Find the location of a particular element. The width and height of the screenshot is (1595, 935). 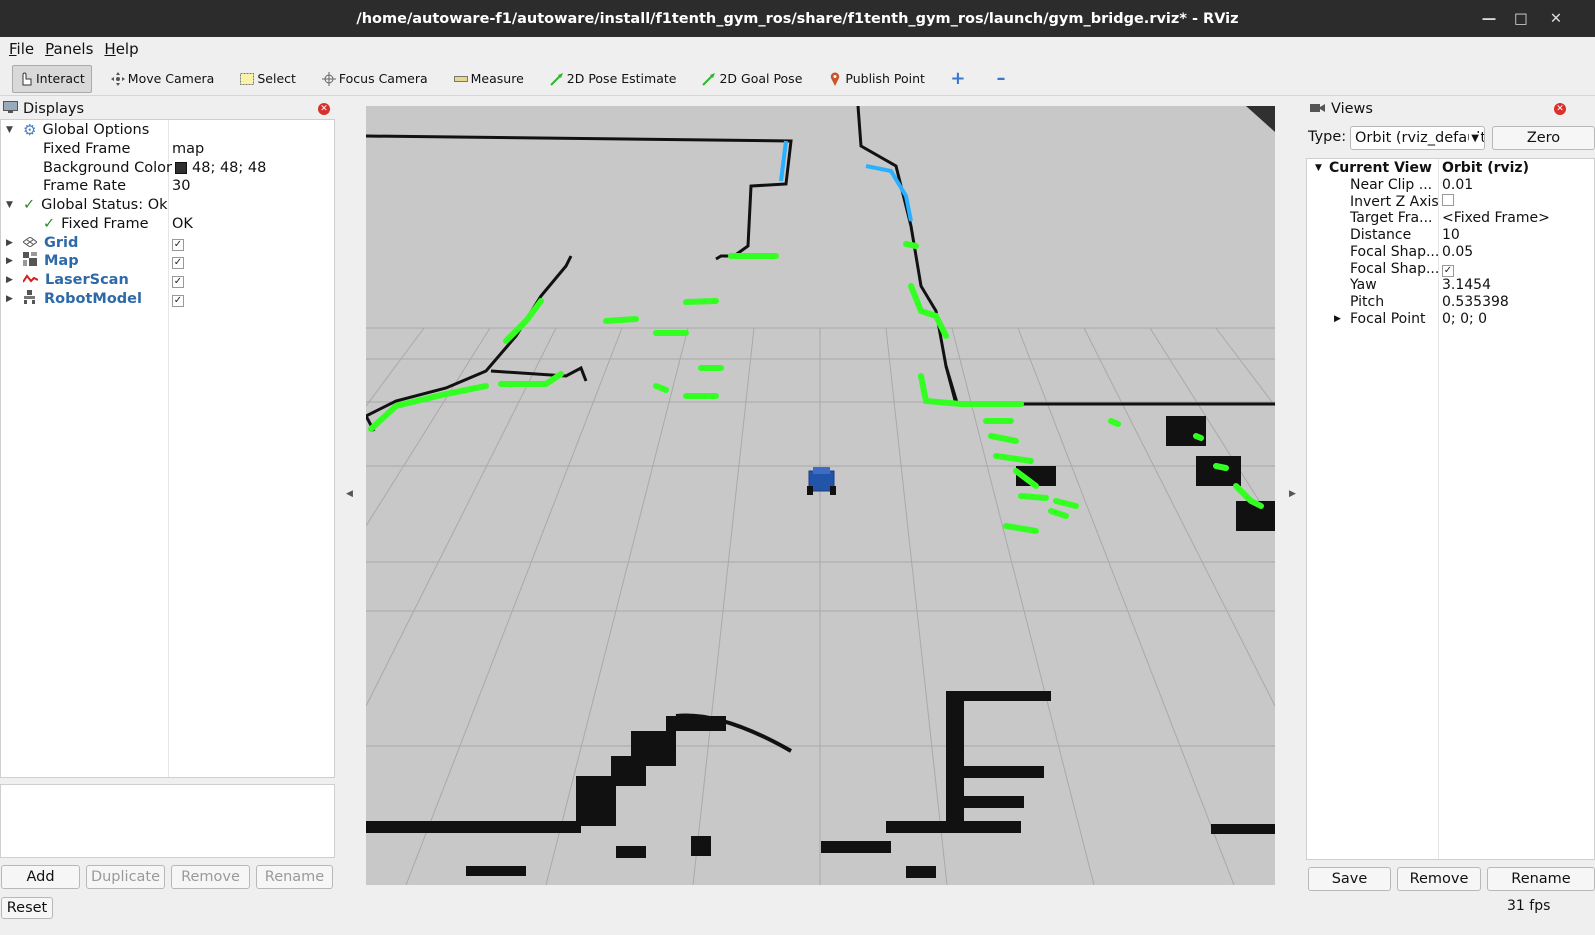

rename-display-button: Rename is located at coordinates (294, 877).